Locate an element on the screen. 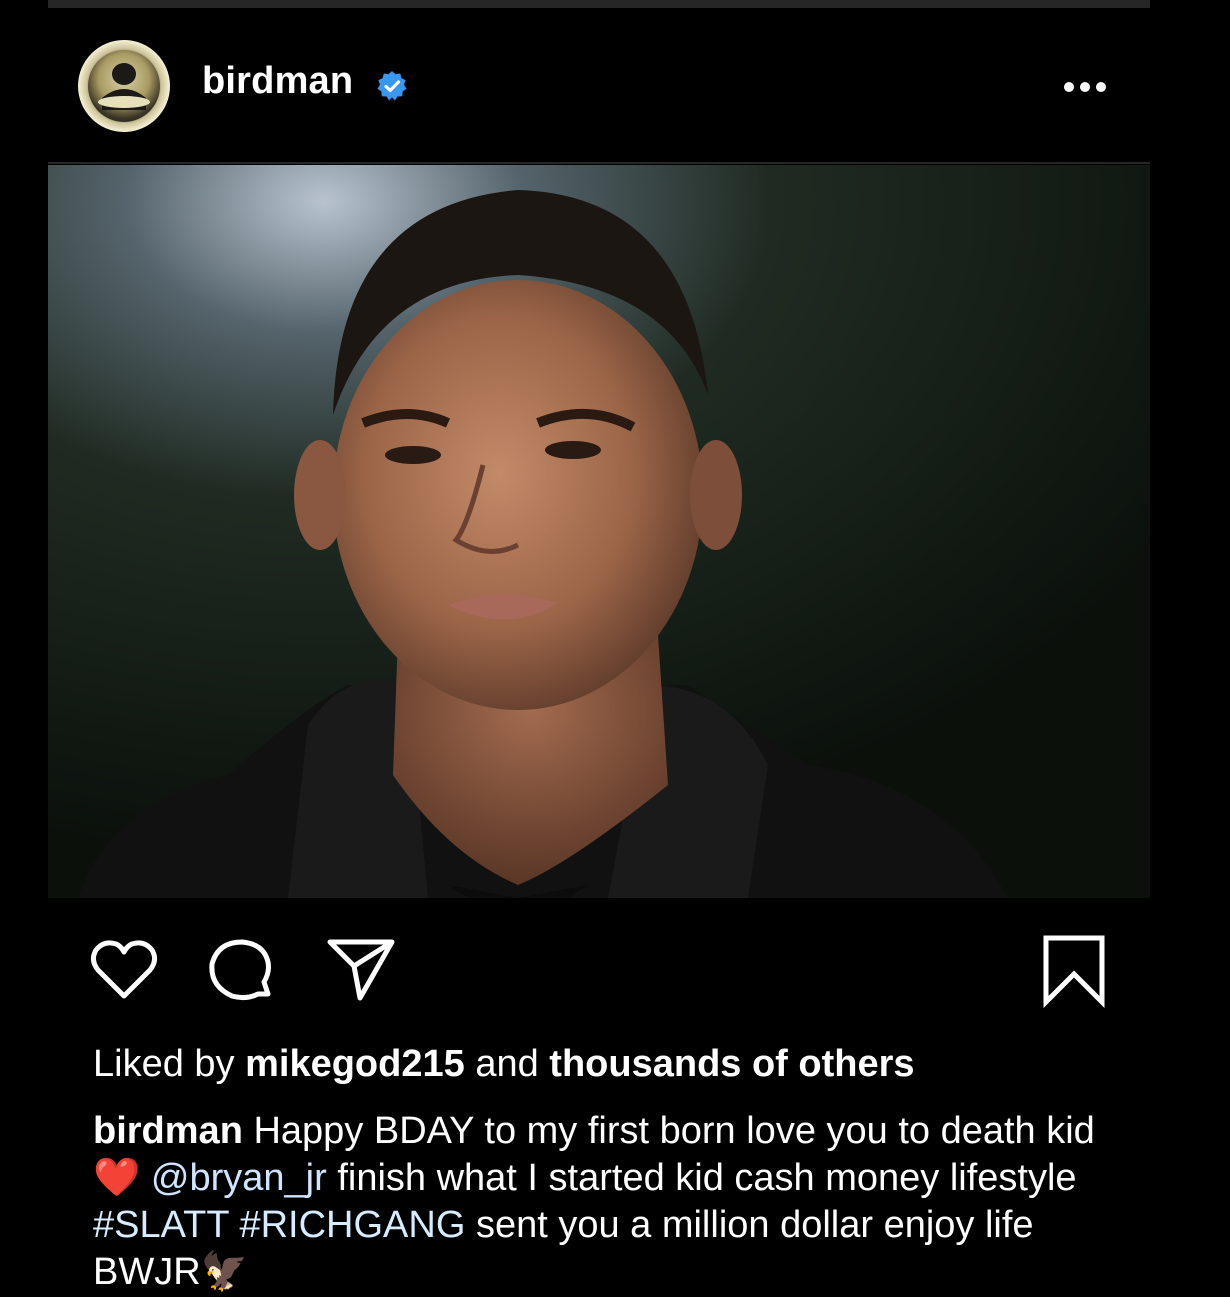 The image size is (1230, 1297). hashtag-link: #SLATT is located at coordinates (161, 1225).